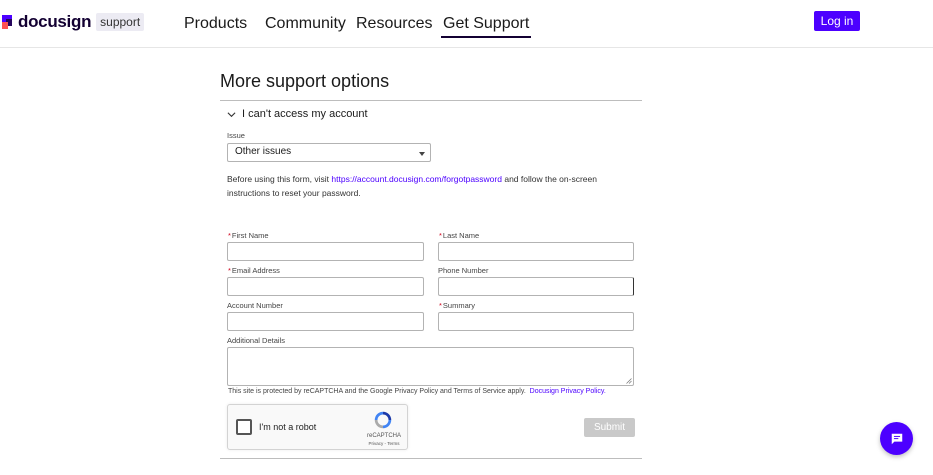  I want to click on account-number-label: Account Number, so click(255, 305).